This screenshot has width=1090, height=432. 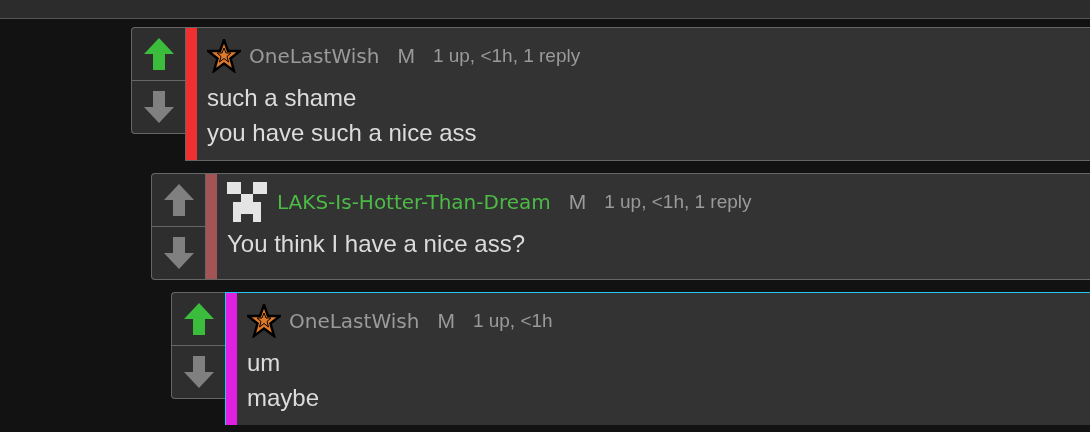 I want to click on comment-text: um, so click(x=264, y=363).